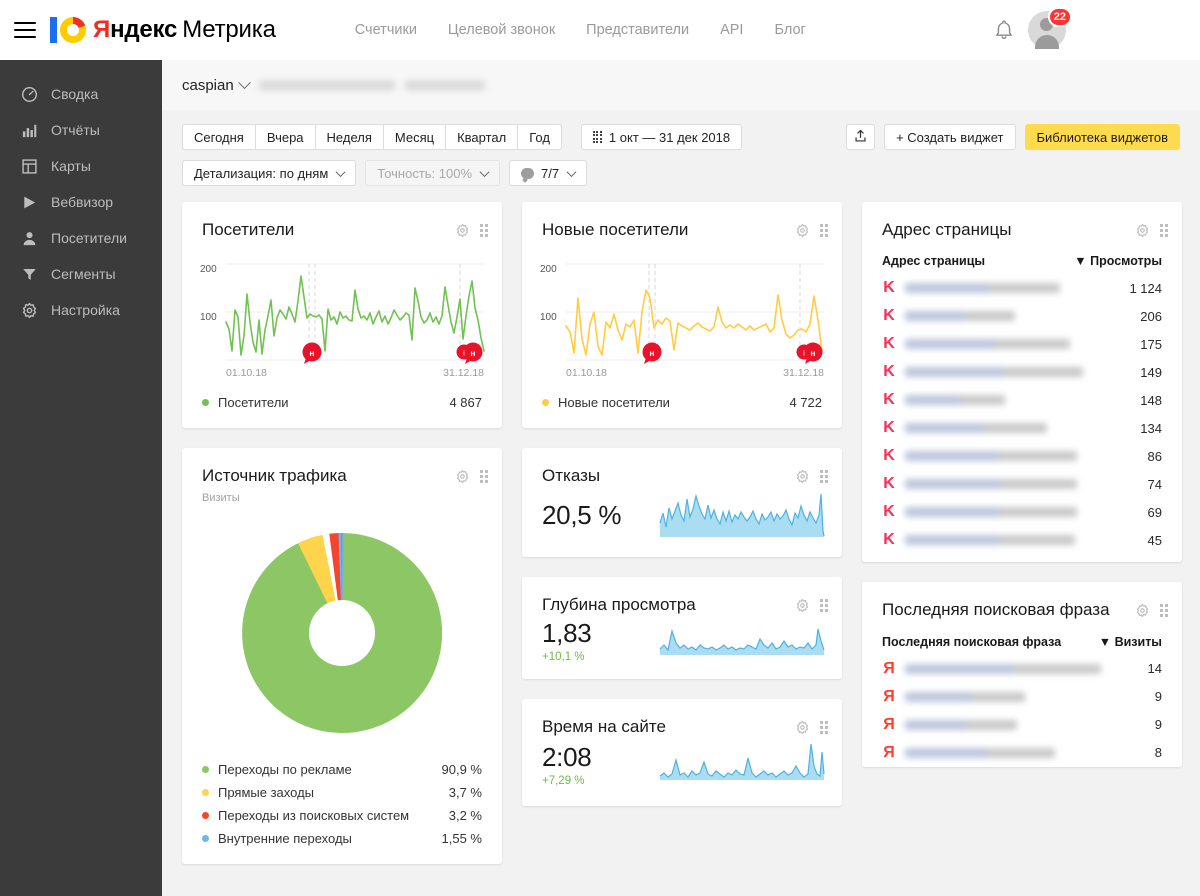  What do you see at coordinates (637, 30) in the screenshot?
I see `nav-item-representatives: Представители` at bounding box center [637, 30].